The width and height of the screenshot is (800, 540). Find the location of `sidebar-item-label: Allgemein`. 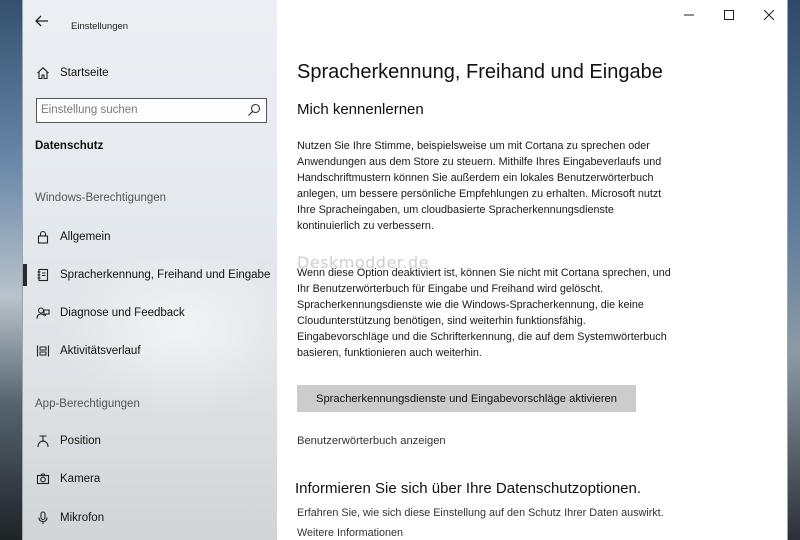

sidebar-item-label: Allgemein is located at coordinates (85, 237).